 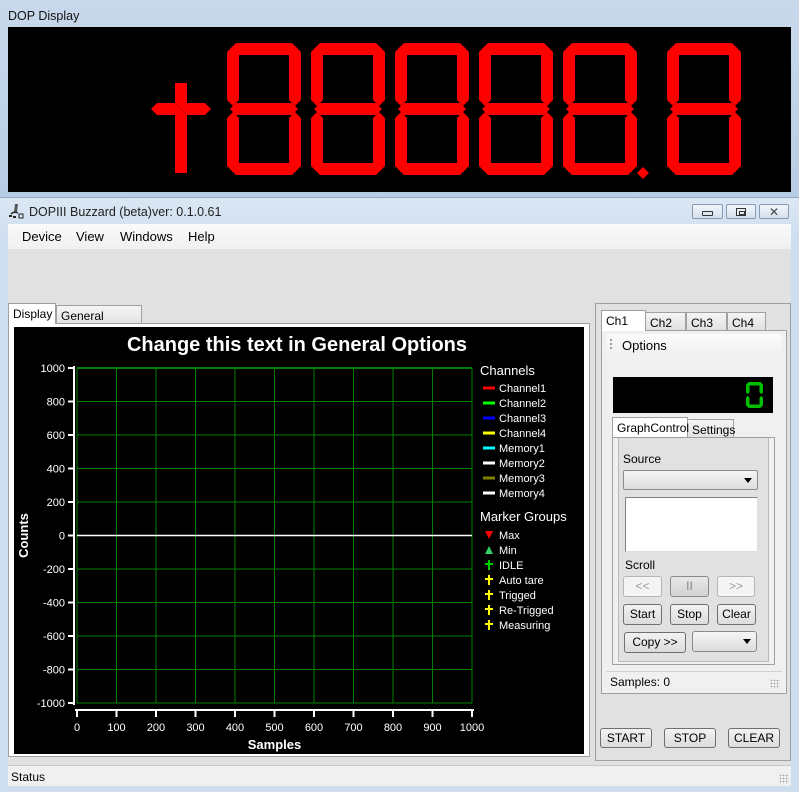 I want to click on maximize-button, so click(x=741, y=211).